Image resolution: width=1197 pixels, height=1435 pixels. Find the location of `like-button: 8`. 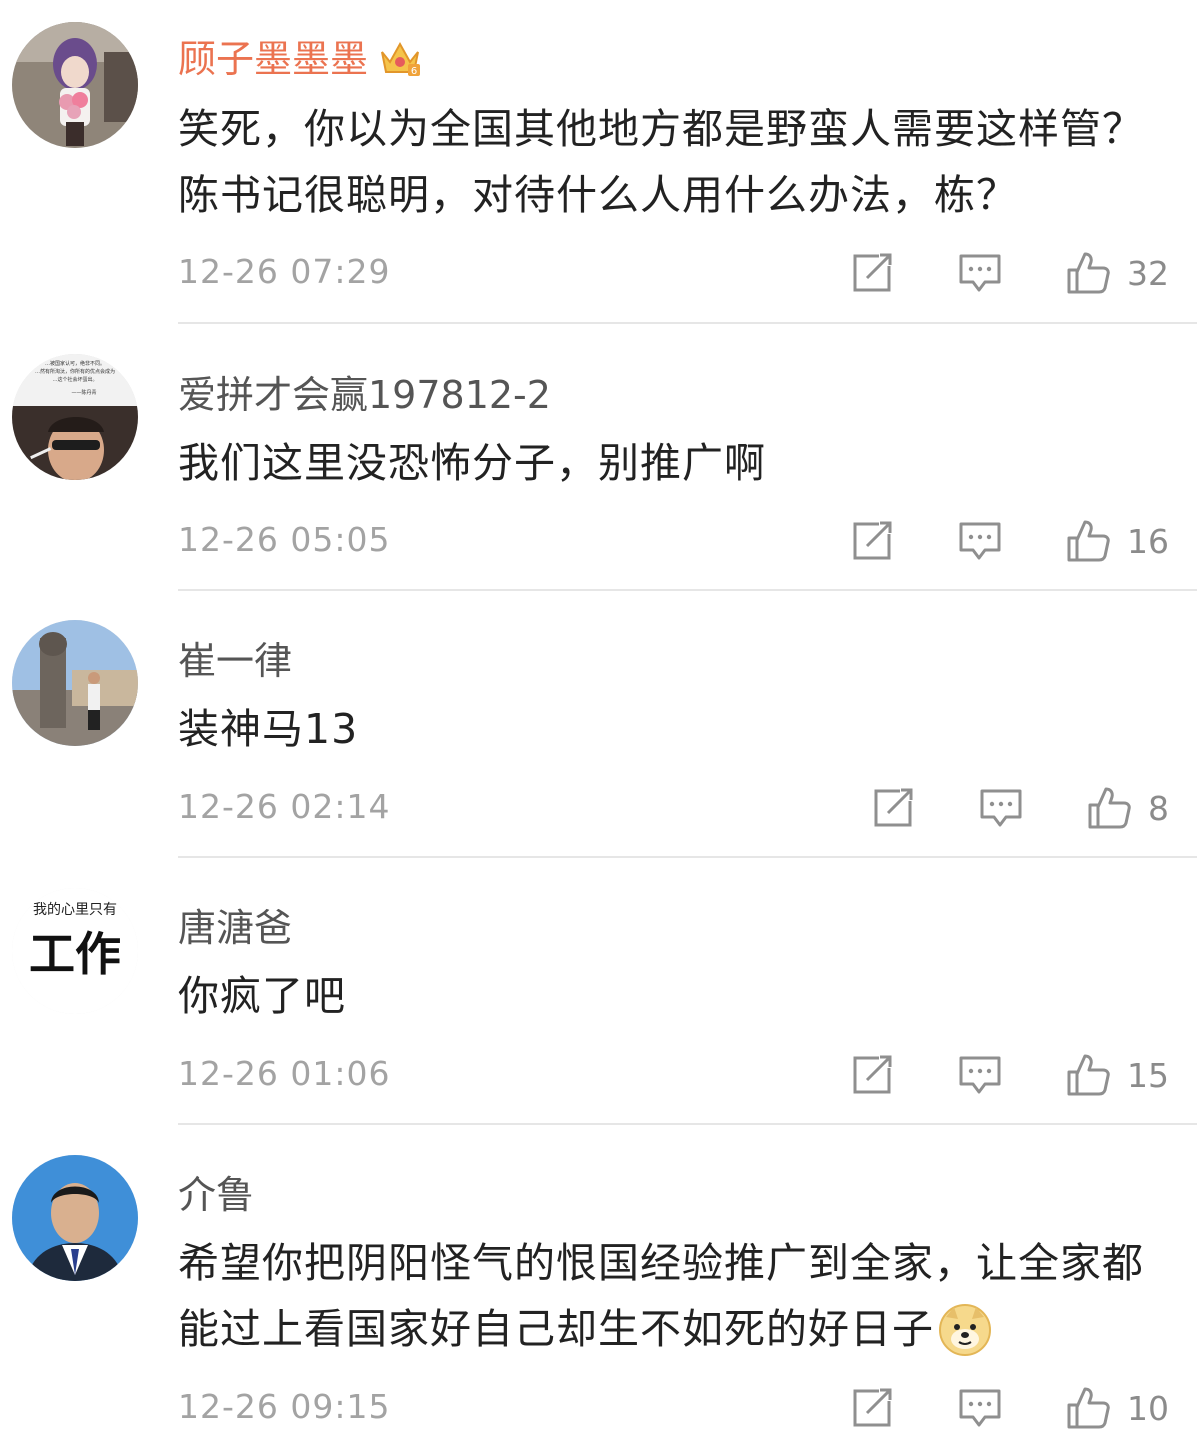

like-button: 8 is located at coordinates (1127, 808).